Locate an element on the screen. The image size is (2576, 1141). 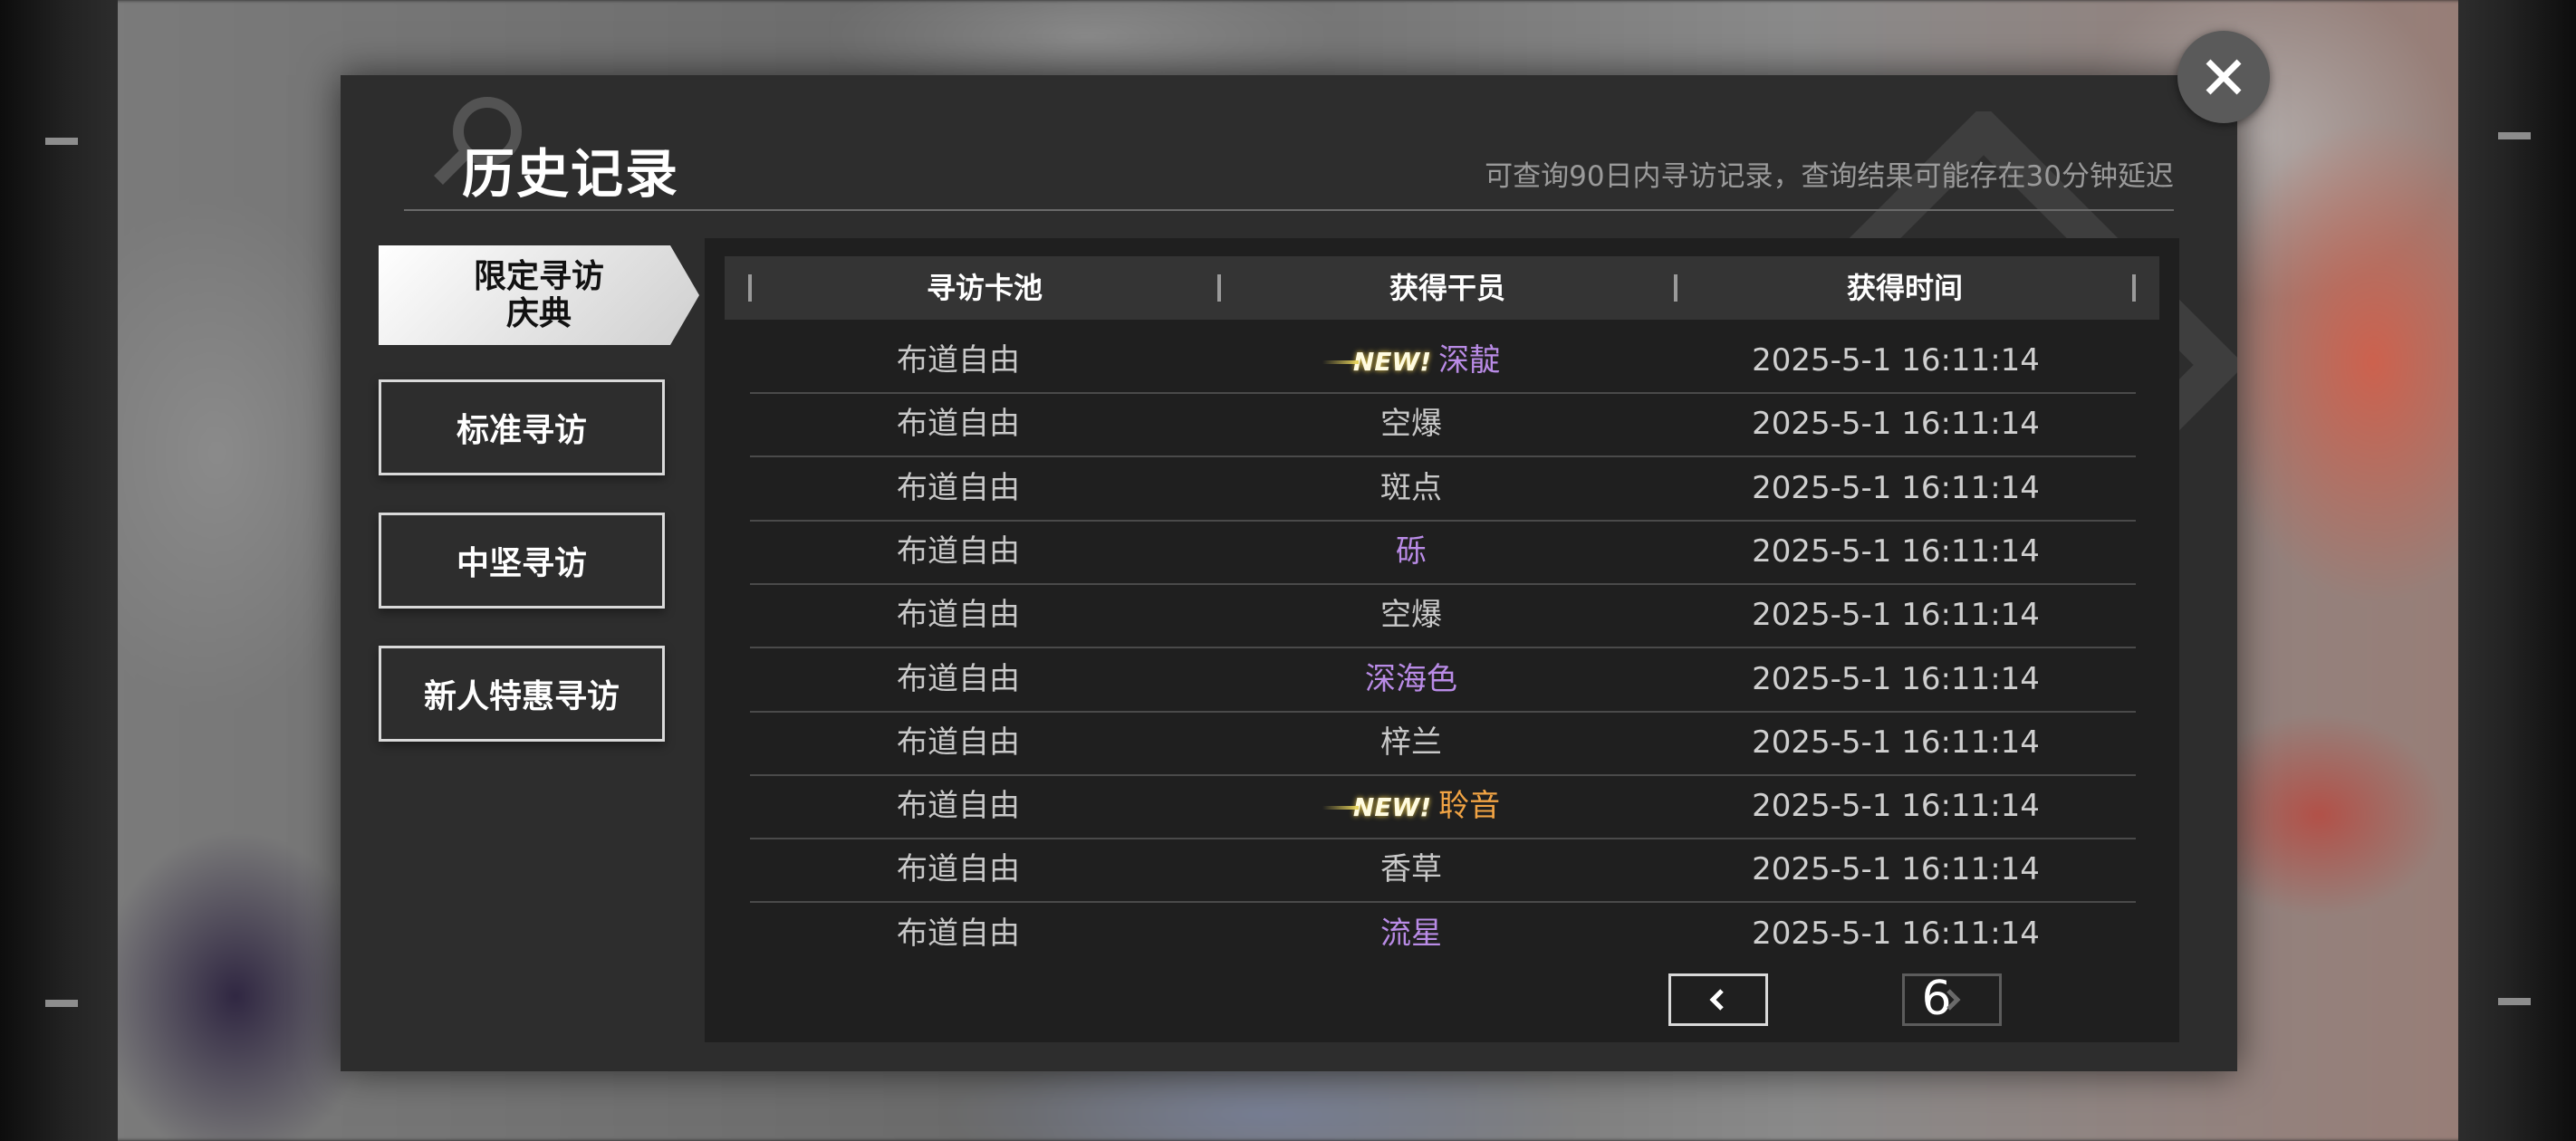
operator-name: 聆音 is located at coordinates (1469, 807).